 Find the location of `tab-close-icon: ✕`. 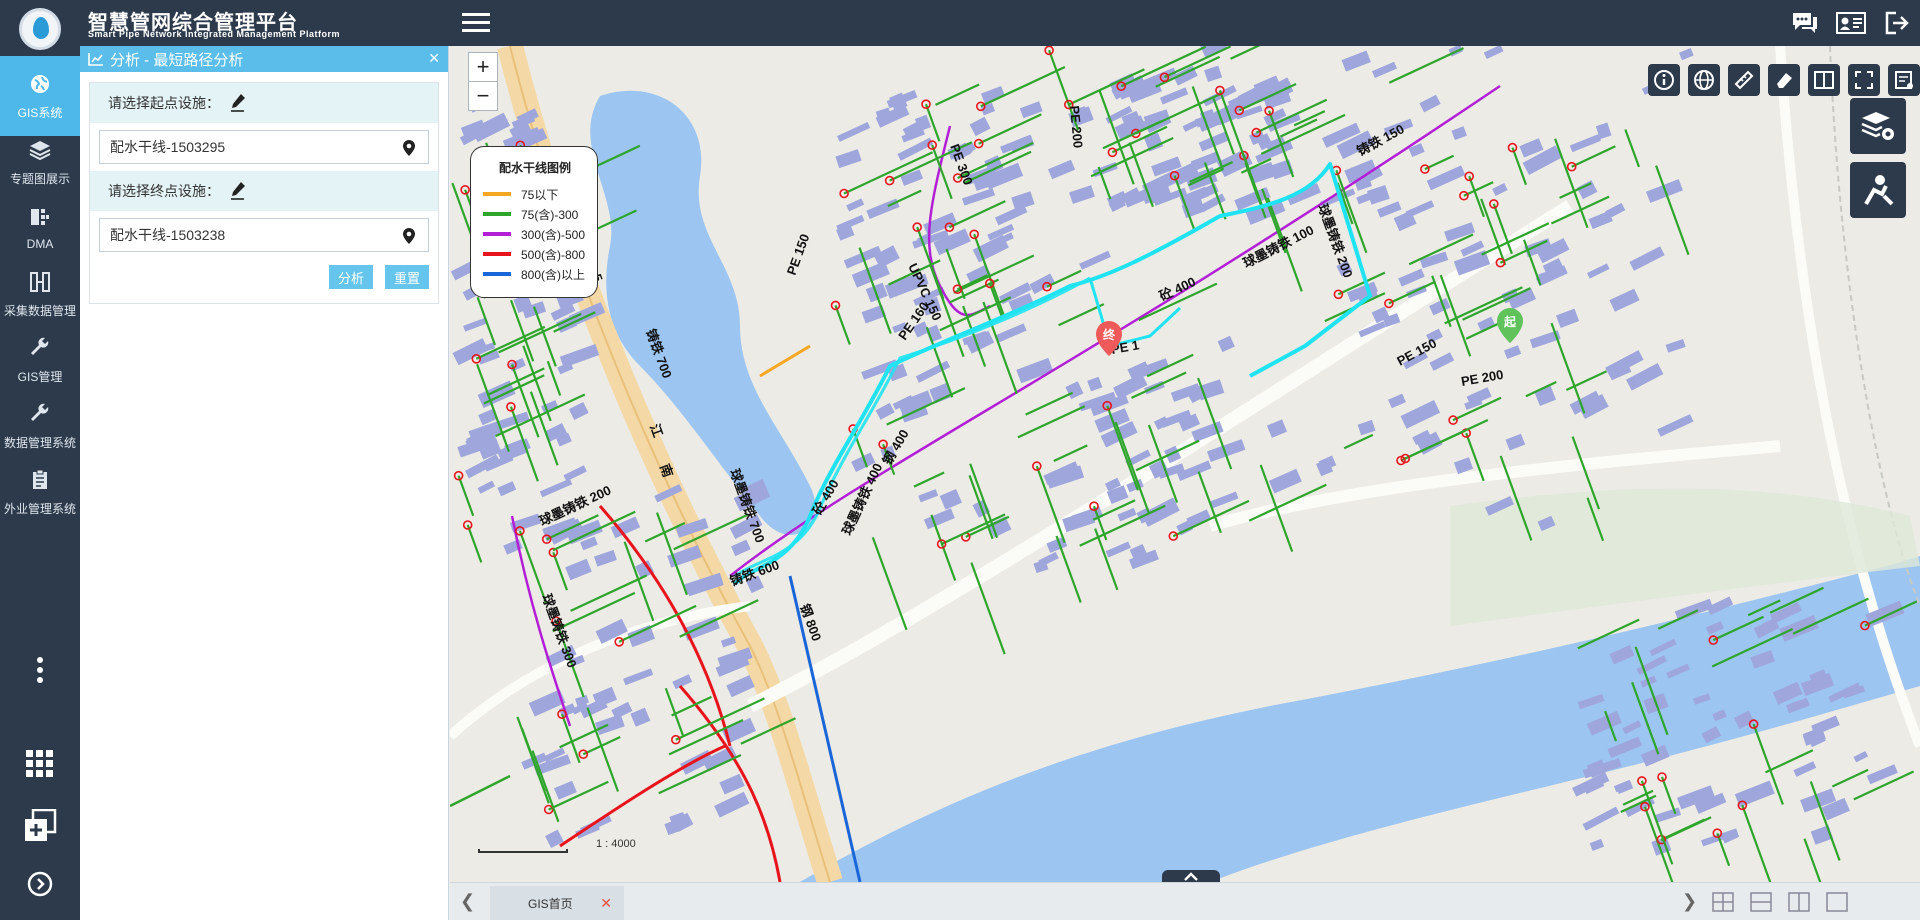

tab-close-icon: ✕ is located at coordinates (606, 903).